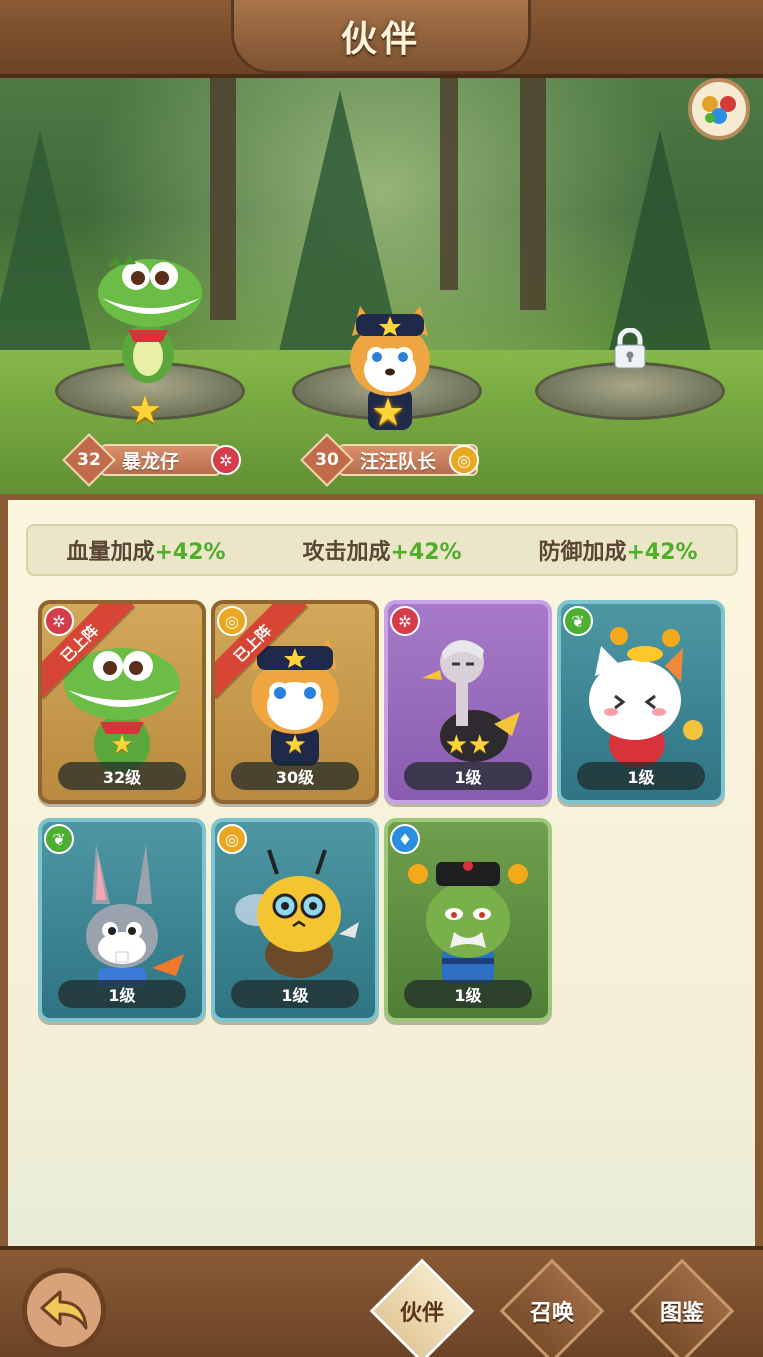 The height and width of the screenshot is (1357, 763). I want to click on frog-sage-portrait, so click(468, 922).